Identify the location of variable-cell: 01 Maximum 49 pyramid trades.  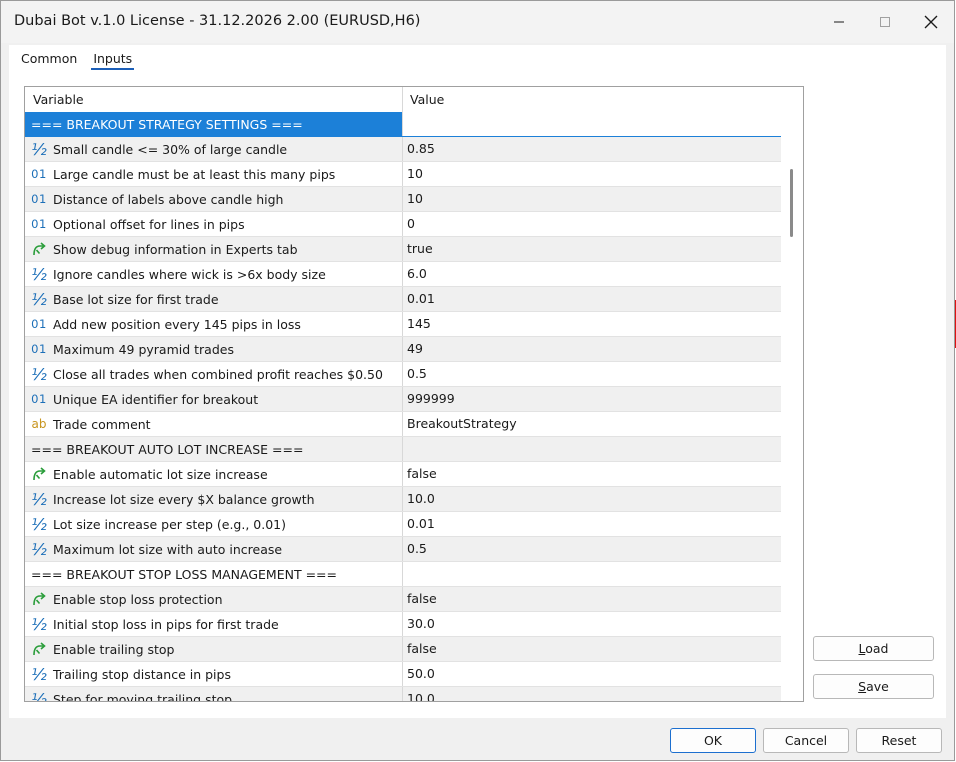
(214, 349).